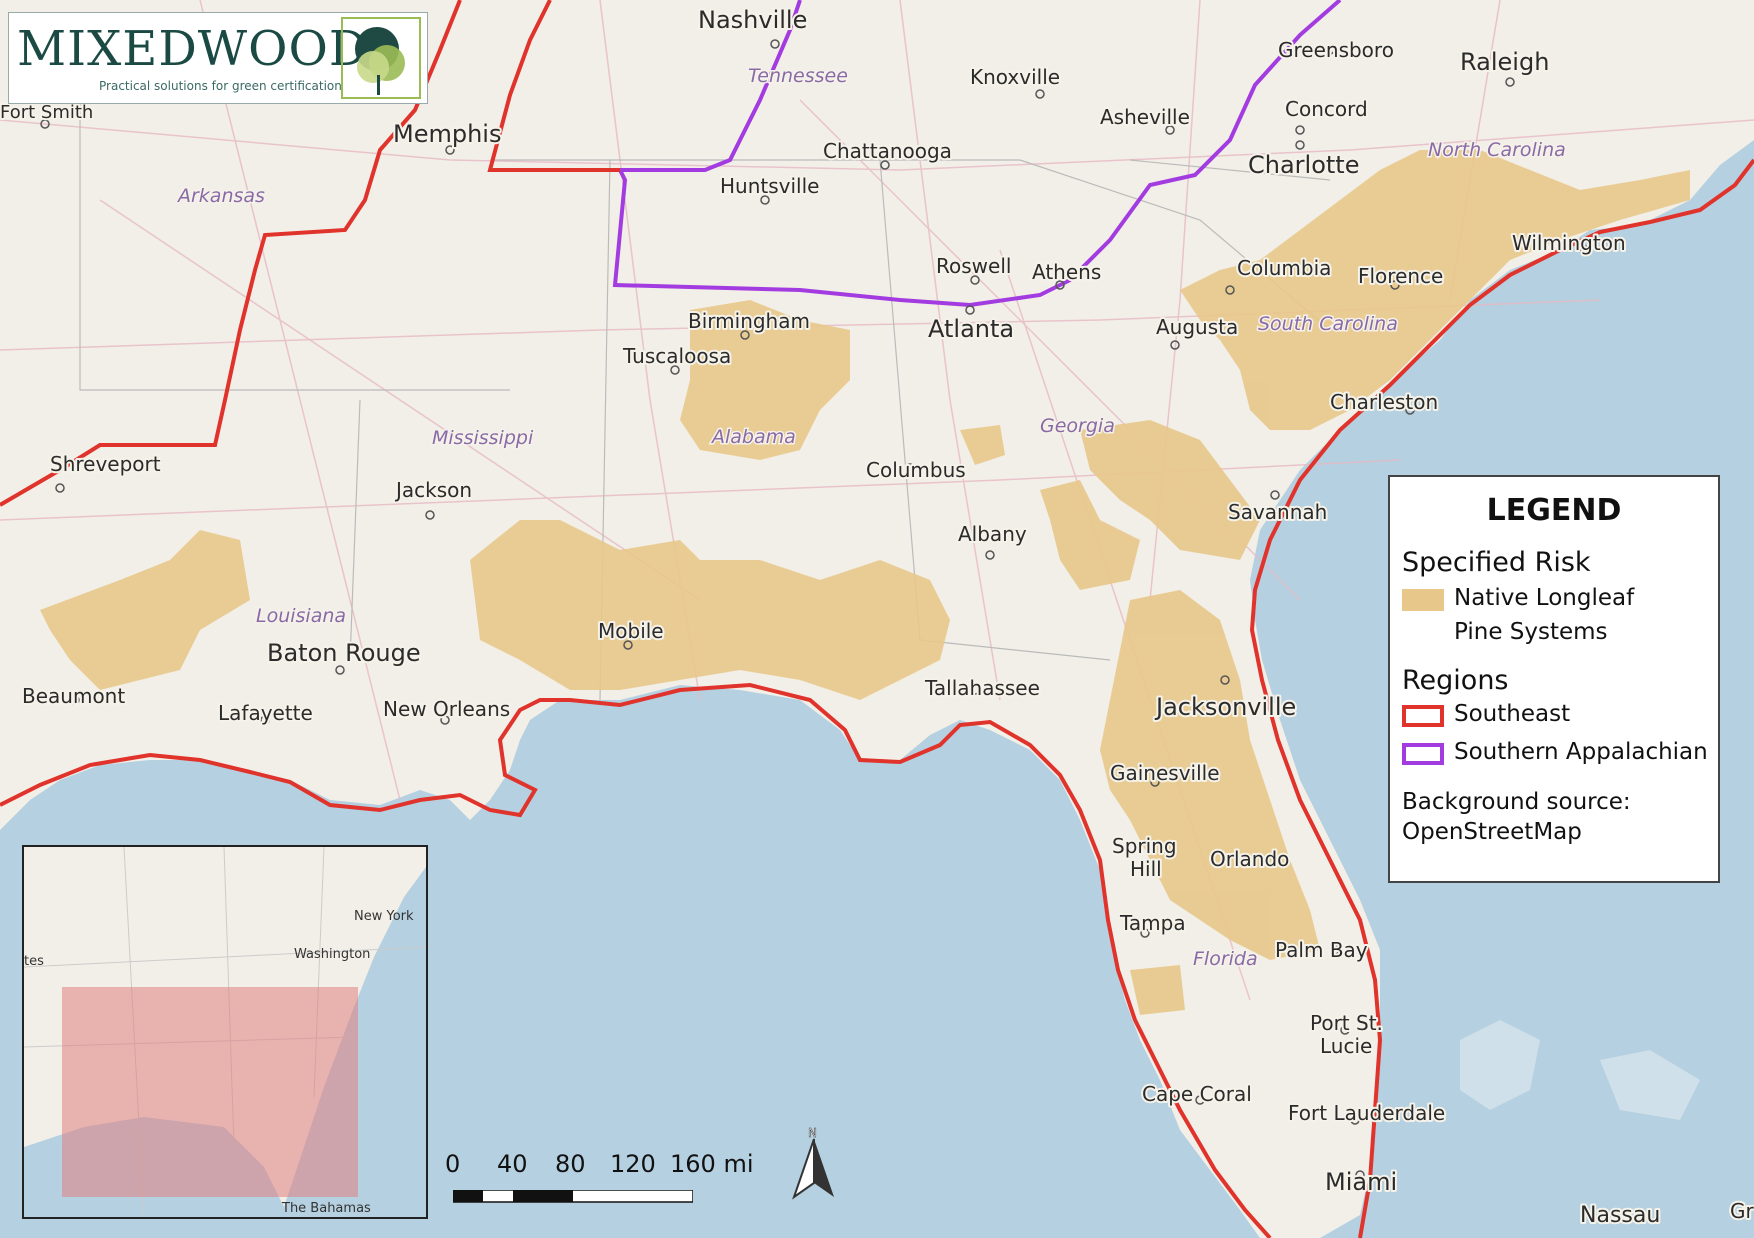 The width and height of the screenshot is (1754, 1238). I want to click on inset-locator-map: New York Washington tes The Bahamas, so click(225, 1032).